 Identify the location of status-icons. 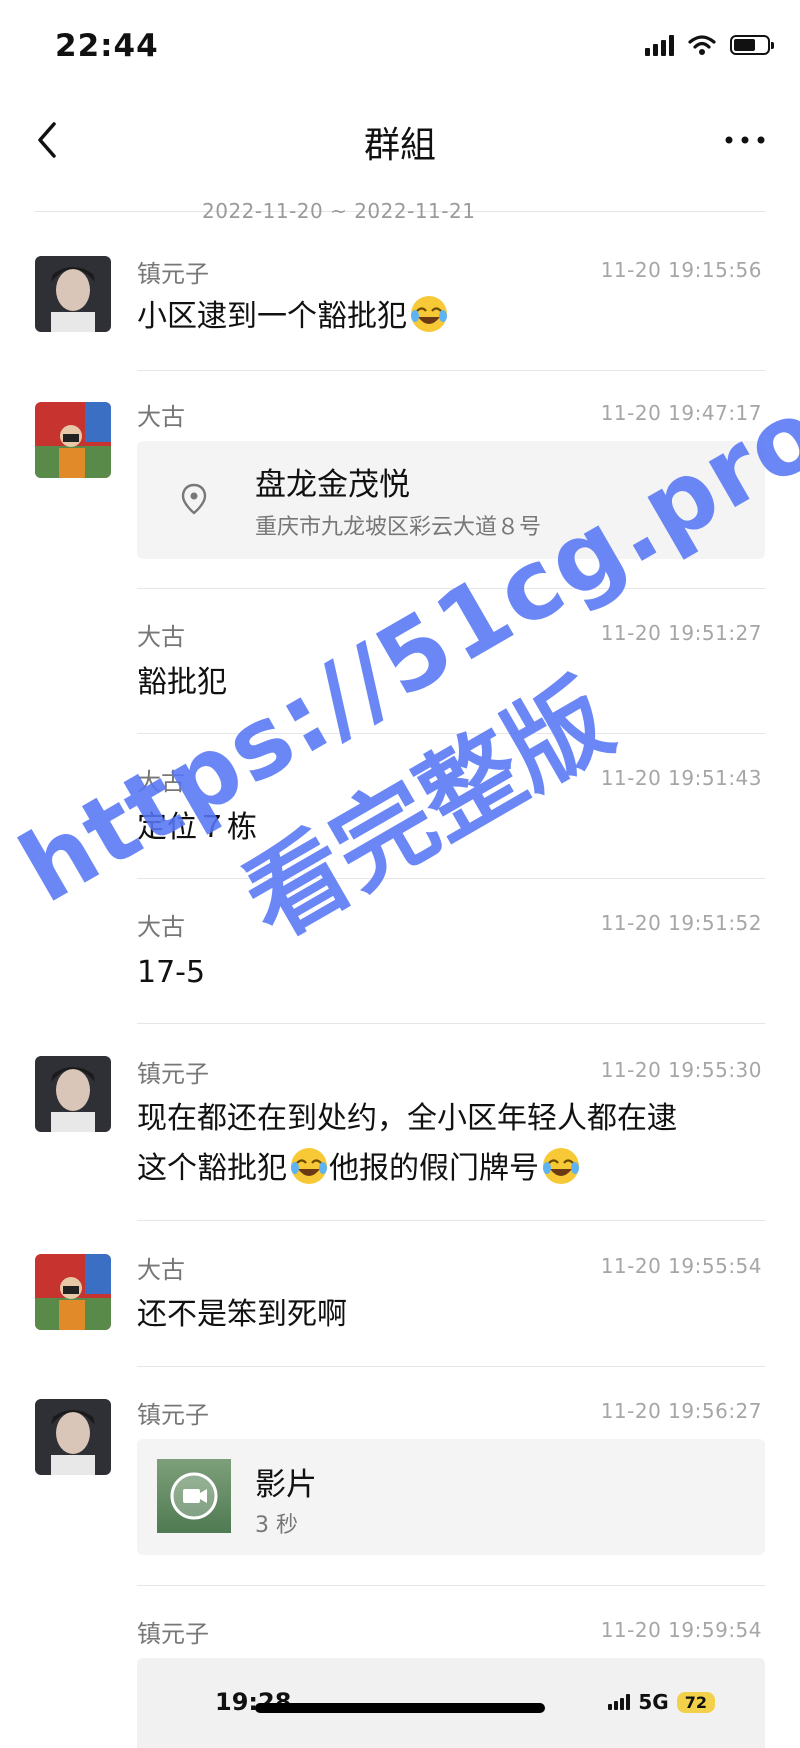
(709, 45).